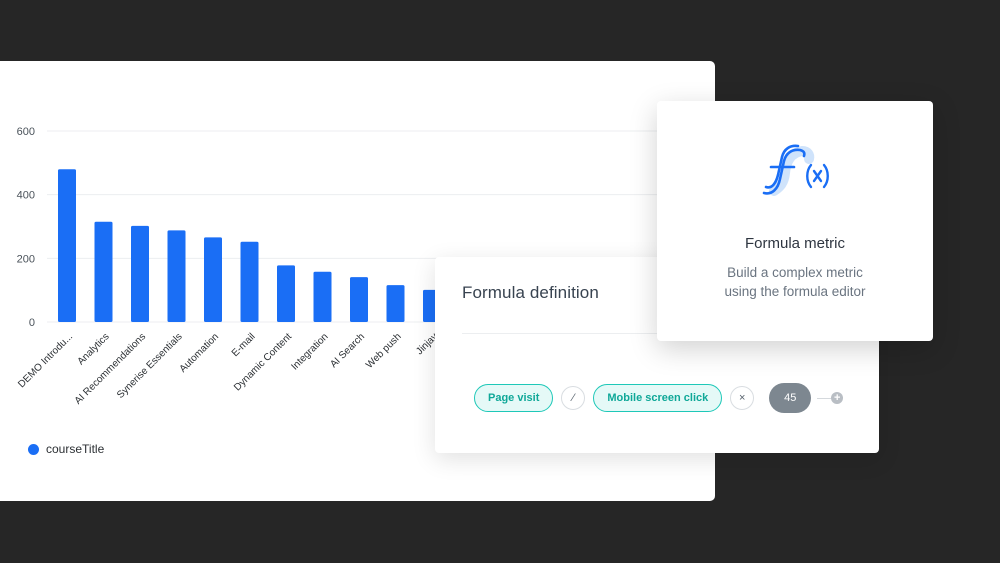 The image size is (1000, 563). What do you see at coordinates (824, 398) in the screenshot?
I see `connector-line` at bounding box center [824, 398].